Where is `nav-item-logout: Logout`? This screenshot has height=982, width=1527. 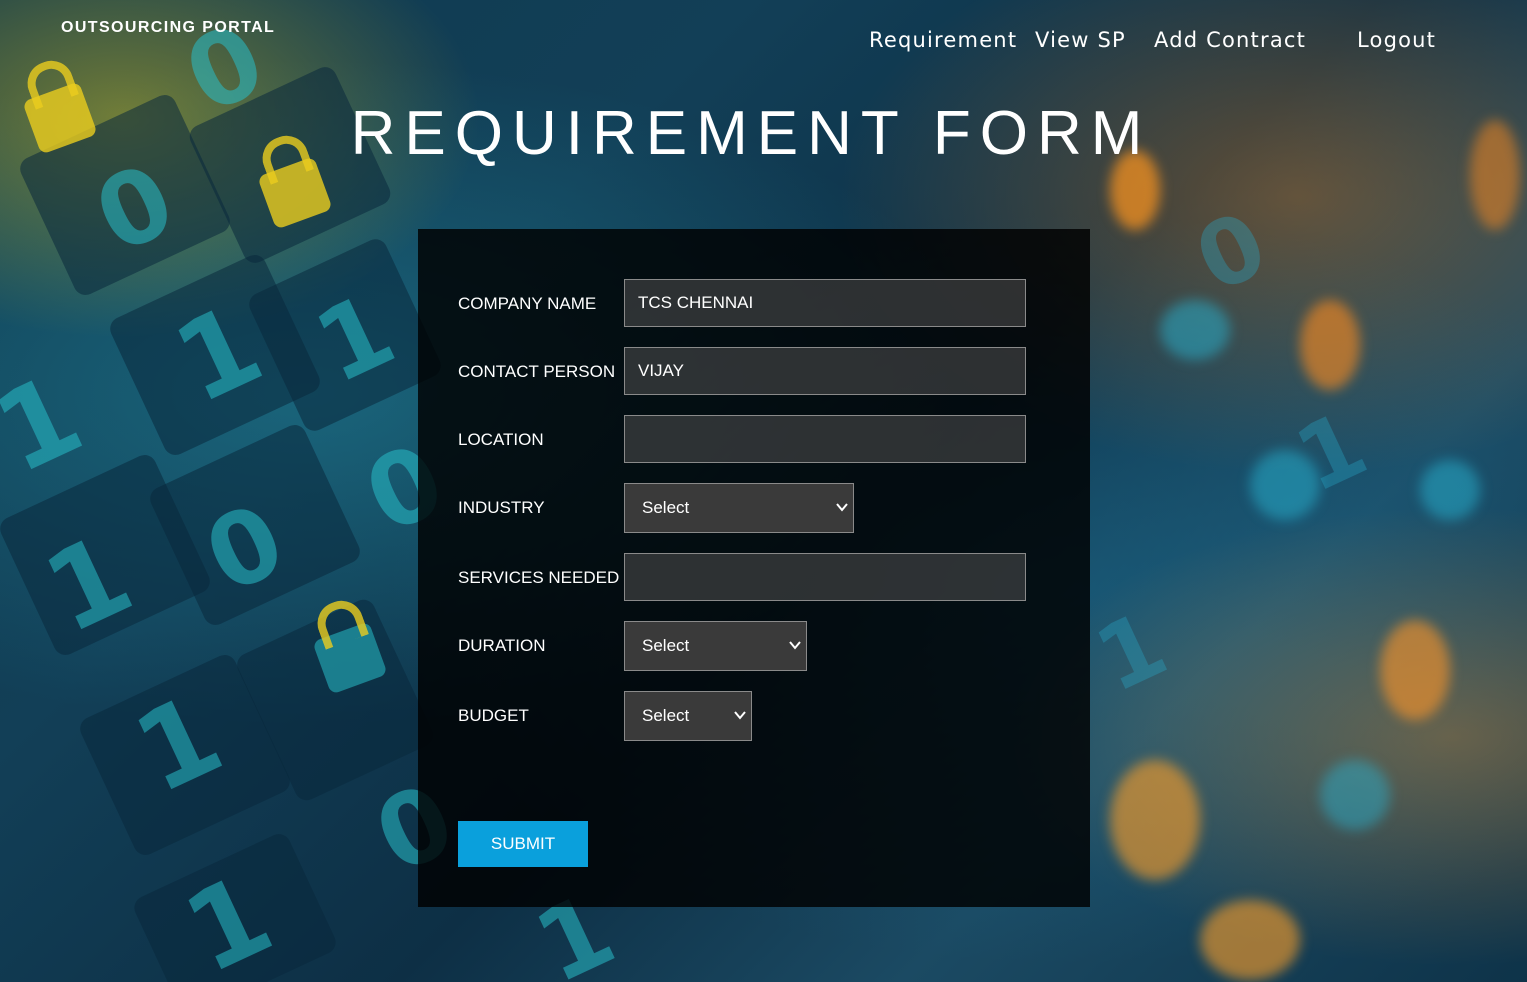 nav-item-logout: Logout is located at coordinates (1396, 40).